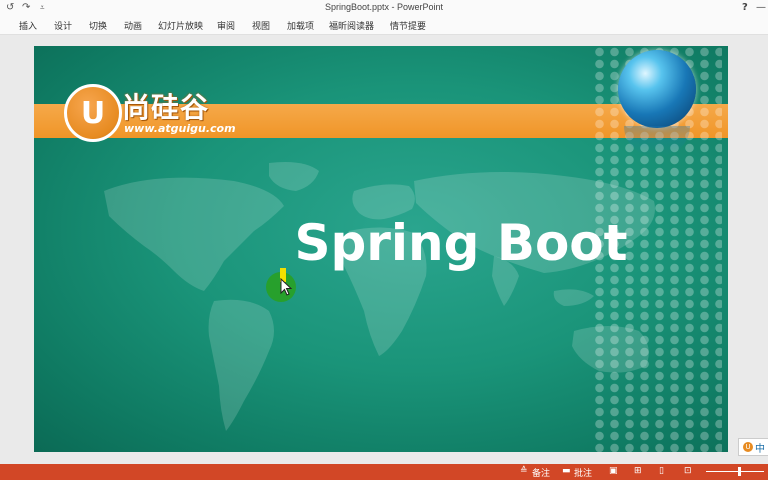 This screenshot has height=480, width=768. Describe the element at coordinates (286, 287) in the screenshot. I see `mouse-pointer-icon` at that location.